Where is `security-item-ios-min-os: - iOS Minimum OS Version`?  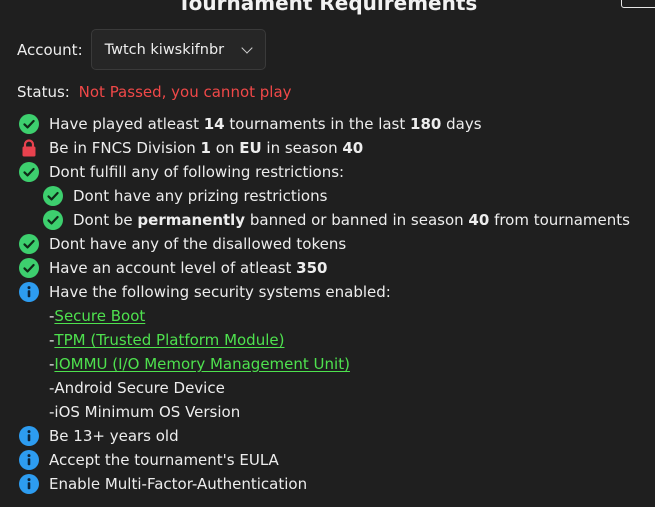
security-item-ios-min-os: - iOS Minimum OS Version is located at coordinates (145, 412).